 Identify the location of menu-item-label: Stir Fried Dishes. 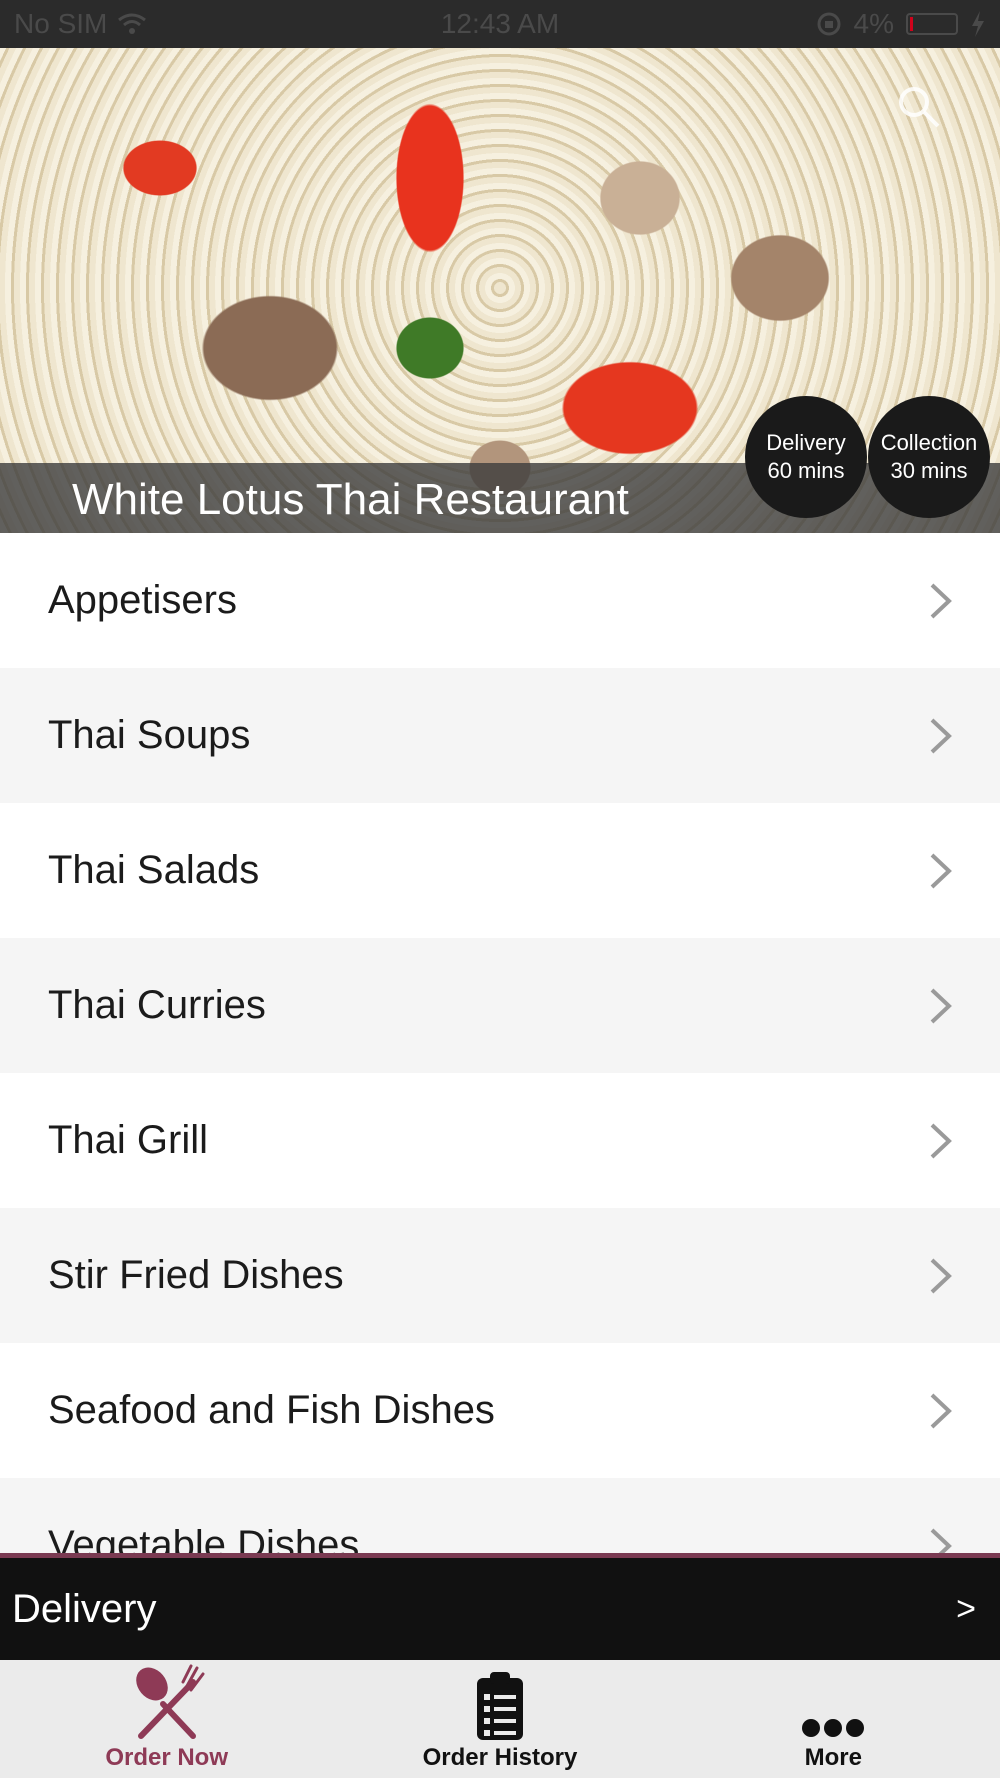
(196, 1275).